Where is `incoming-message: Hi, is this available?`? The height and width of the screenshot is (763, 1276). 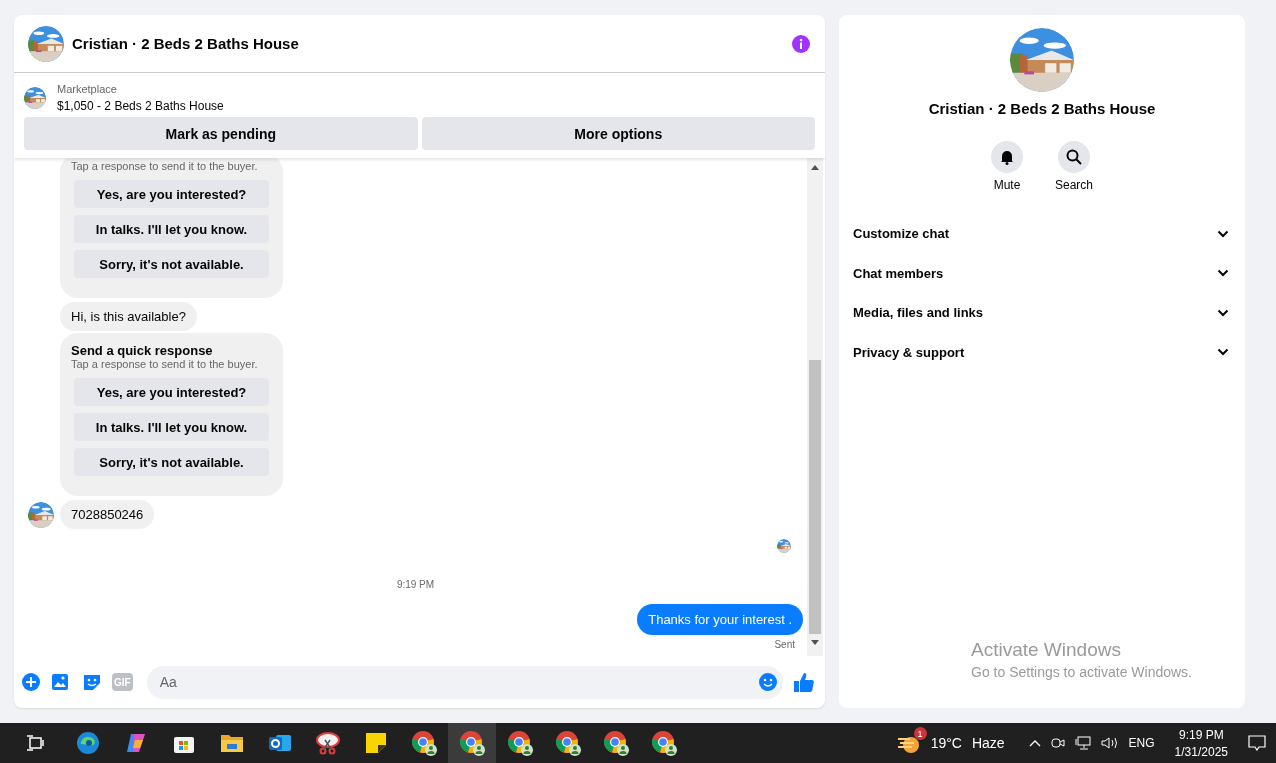 incoming-message: Hi, is this available? is located at coordinates (128, 316).